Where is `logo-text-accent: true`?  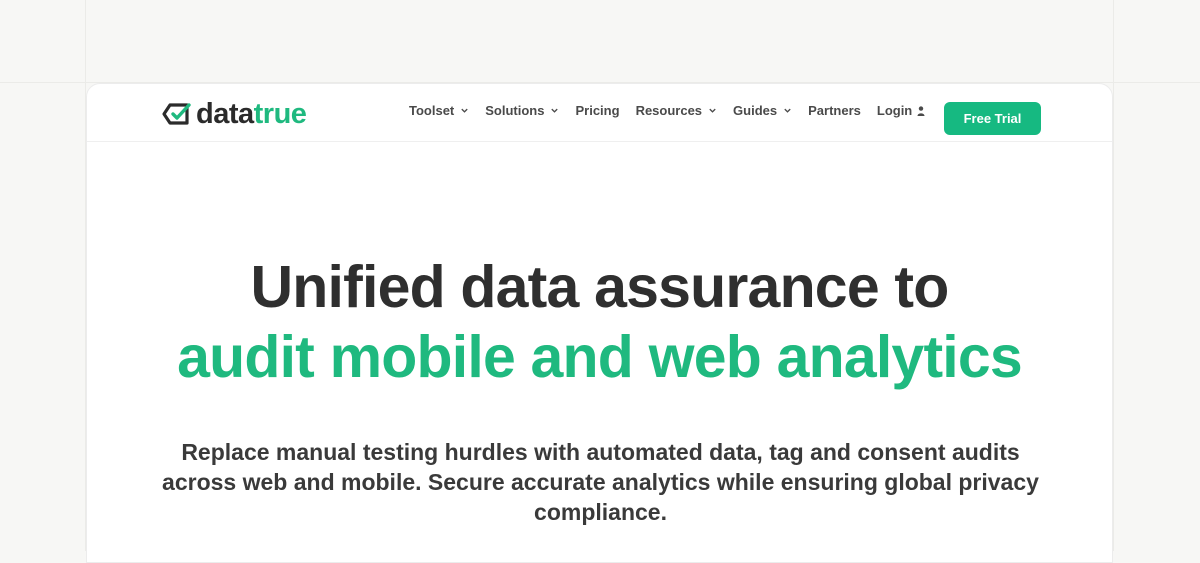 logo-text-accent: true is located at coordinates (280, 113).